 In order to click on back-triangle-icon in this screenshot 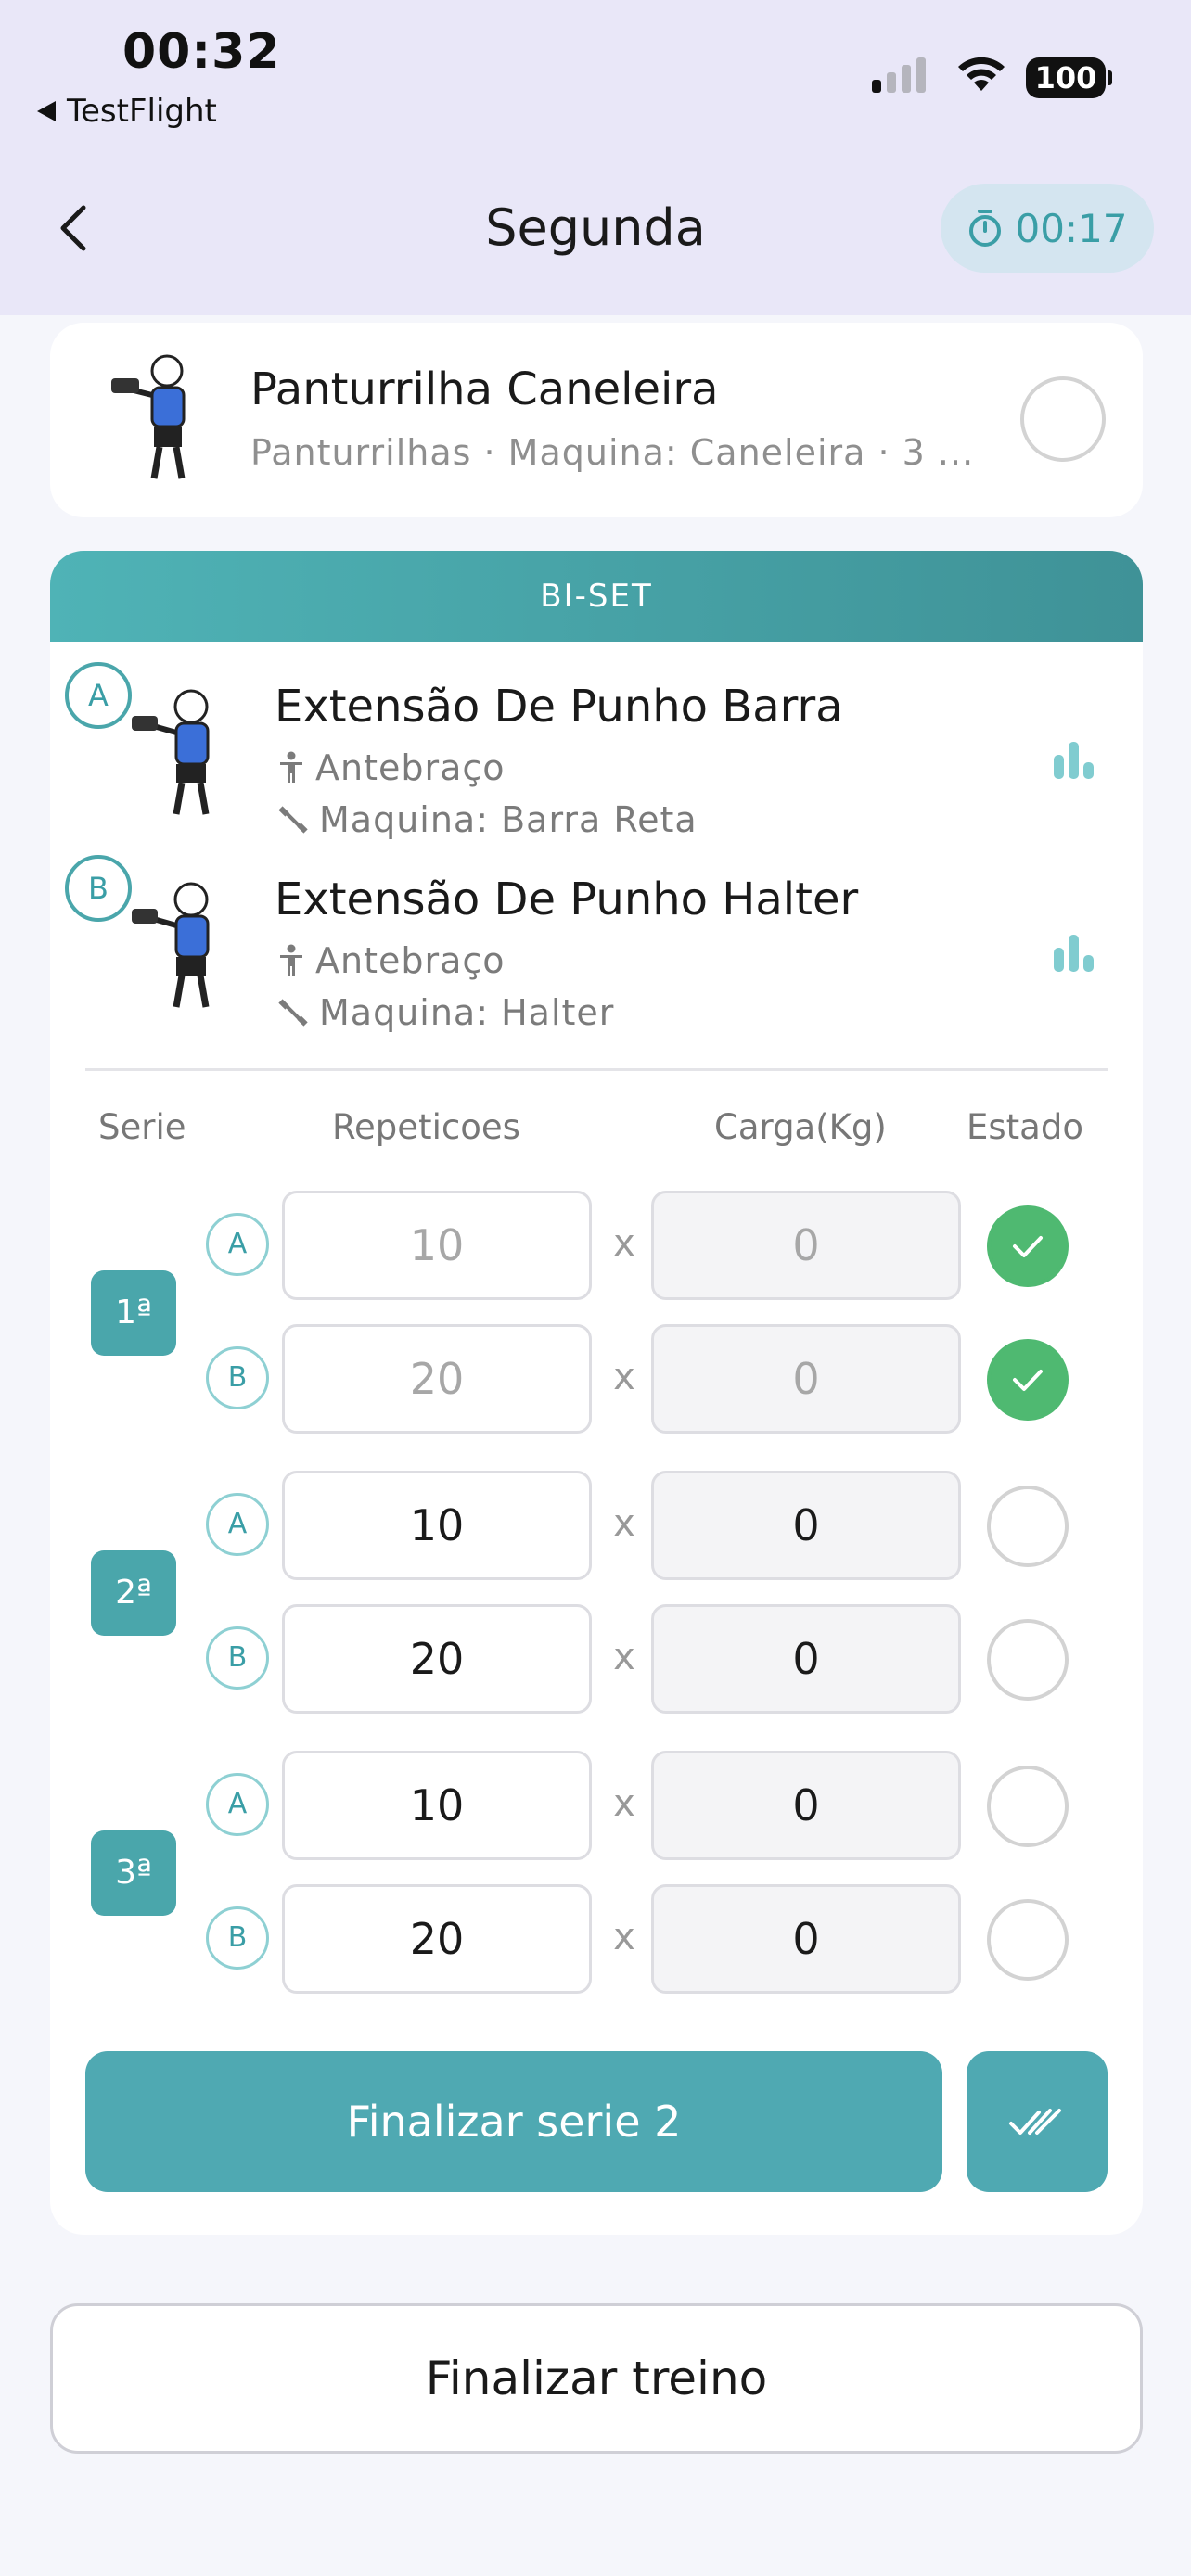, I will do `click(46, 111)`.